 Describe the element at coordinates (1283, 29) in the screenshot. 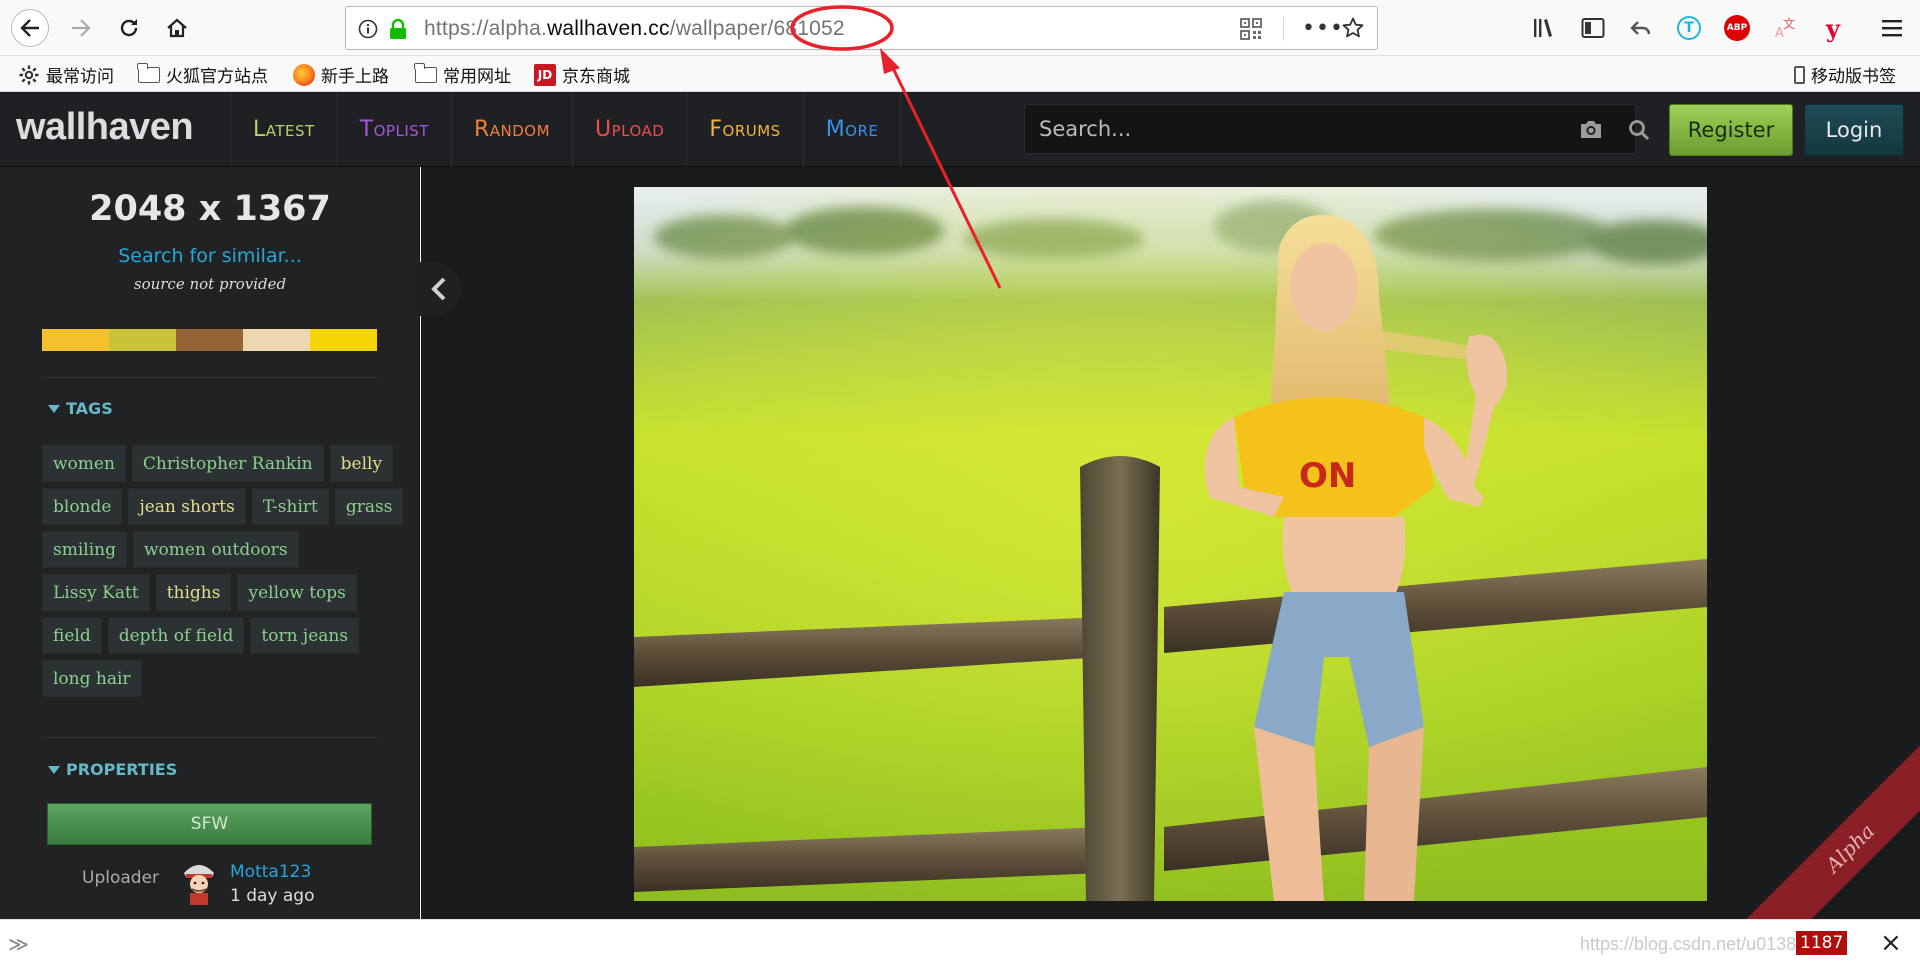

I see `url-separator` at that location.